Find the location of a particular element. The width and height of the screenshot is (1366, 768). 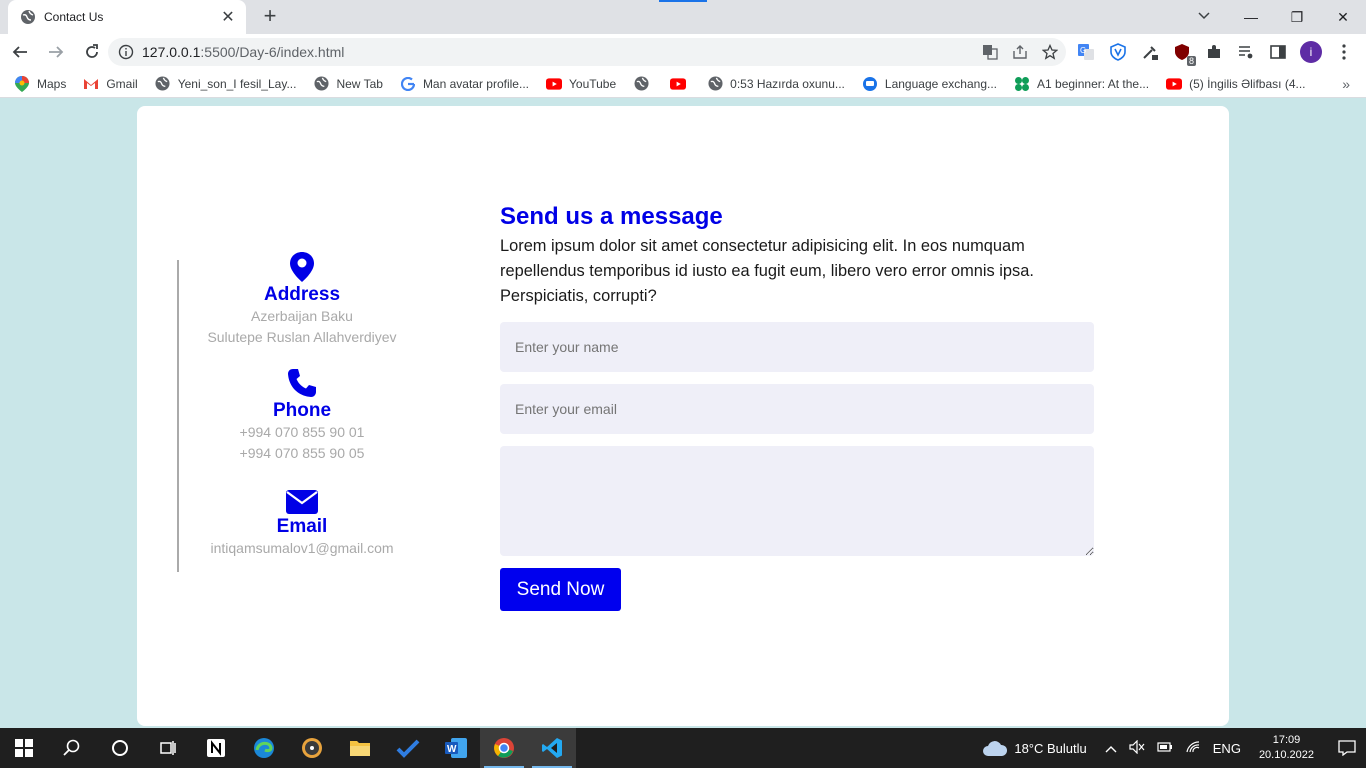

email-title: Email is located at coordinates (302, 526).